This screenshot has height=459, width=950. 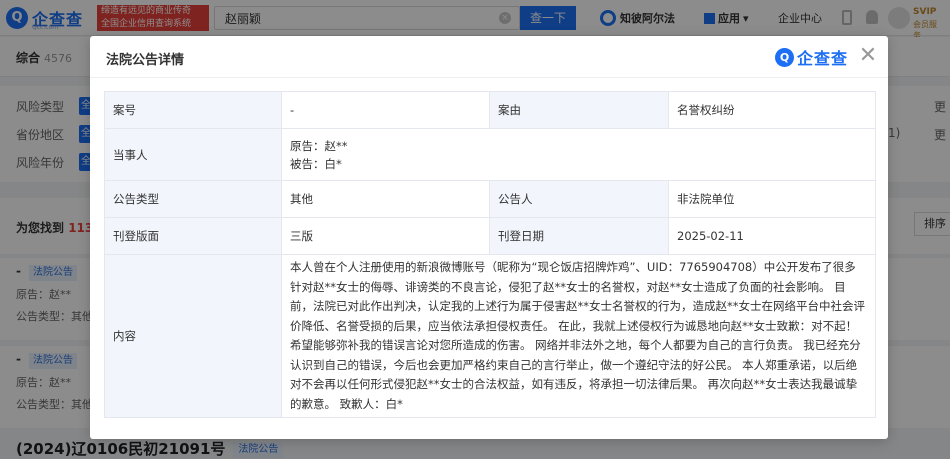 I want to click on label-page: 刊登版面, so click(x=193, y=236).